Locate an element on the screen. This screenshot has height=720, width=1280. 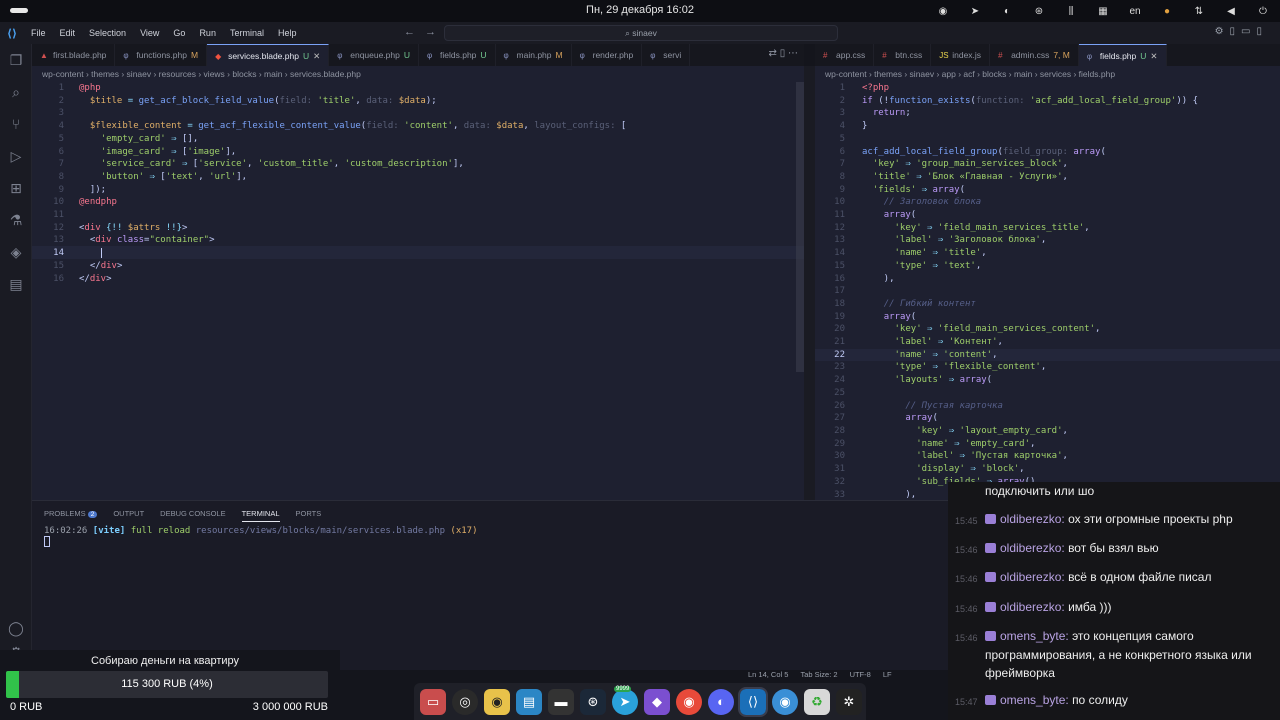
discord-icon: ◐ is located at coordinates (721, 701).